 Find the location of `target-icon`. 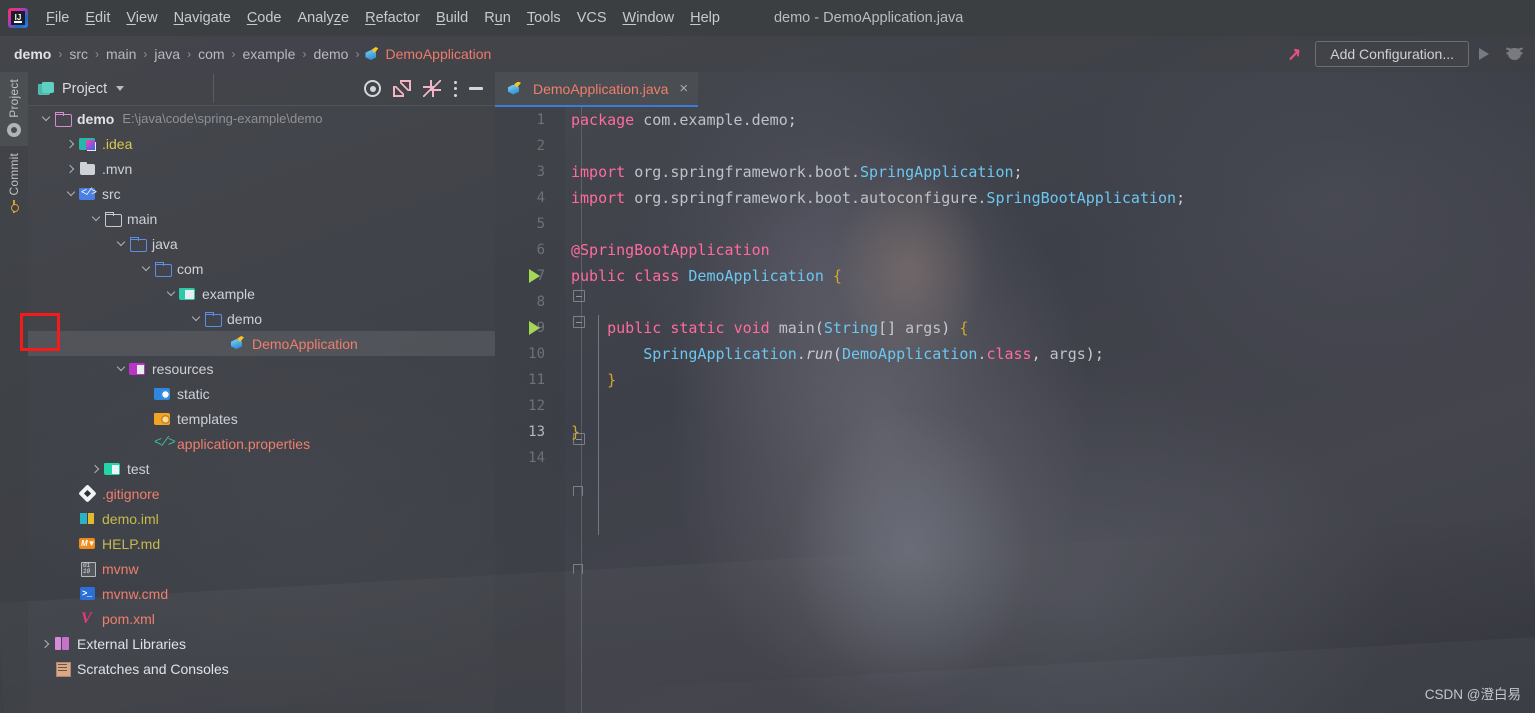

target-icon is located at coordinates (372, 88).